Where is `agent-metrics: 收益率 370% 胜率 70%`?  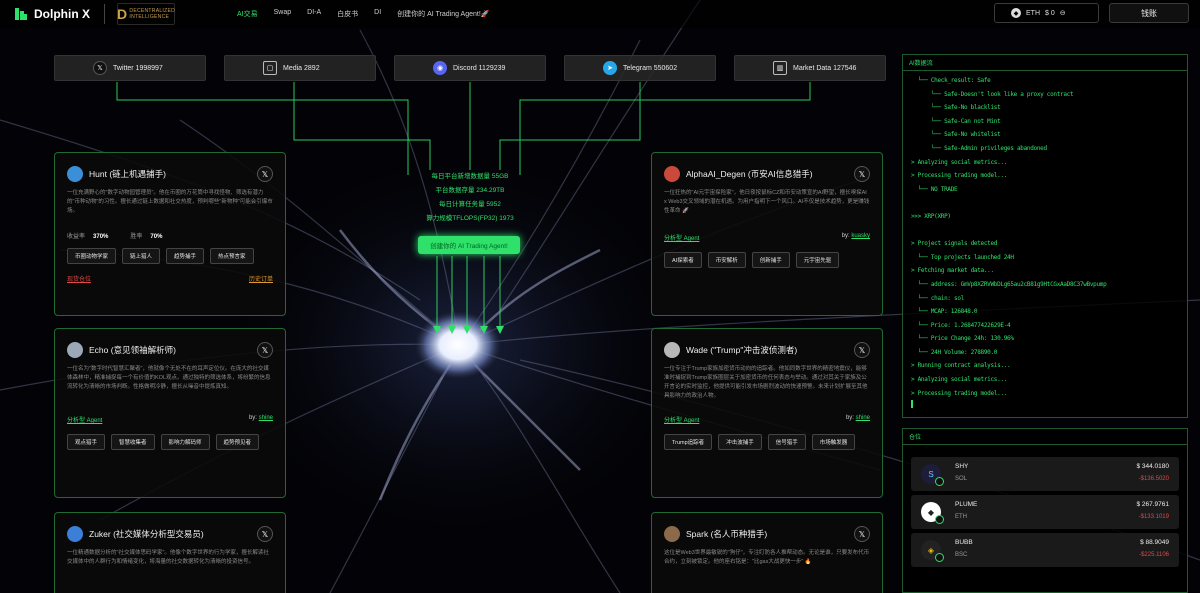
agent-metrics: 收益率 370% 胜率 70% is located at coordinates (170, 235).